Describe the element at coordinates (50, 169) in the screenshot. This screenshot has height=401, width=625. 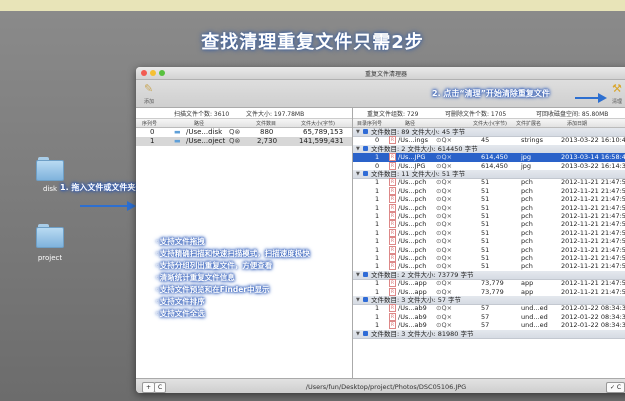
I see `folder-disk-icon` at that location.